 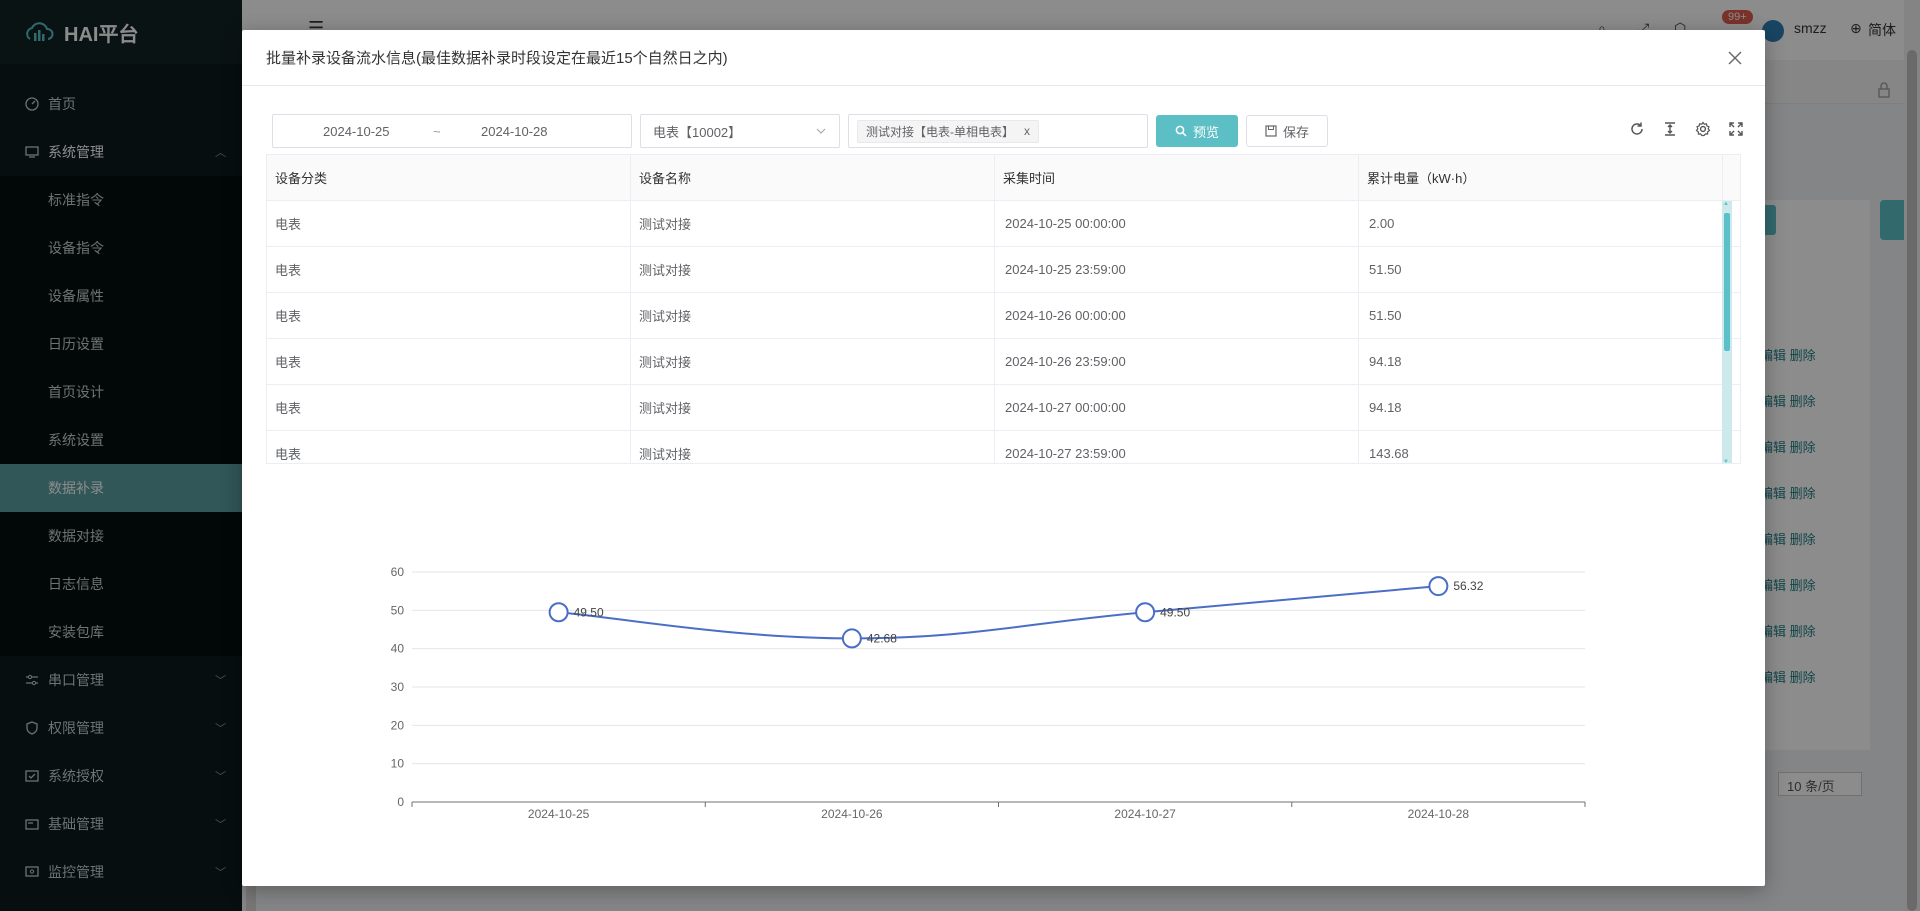 I want to click on column-height-icon, so click(x=1670, y=129).